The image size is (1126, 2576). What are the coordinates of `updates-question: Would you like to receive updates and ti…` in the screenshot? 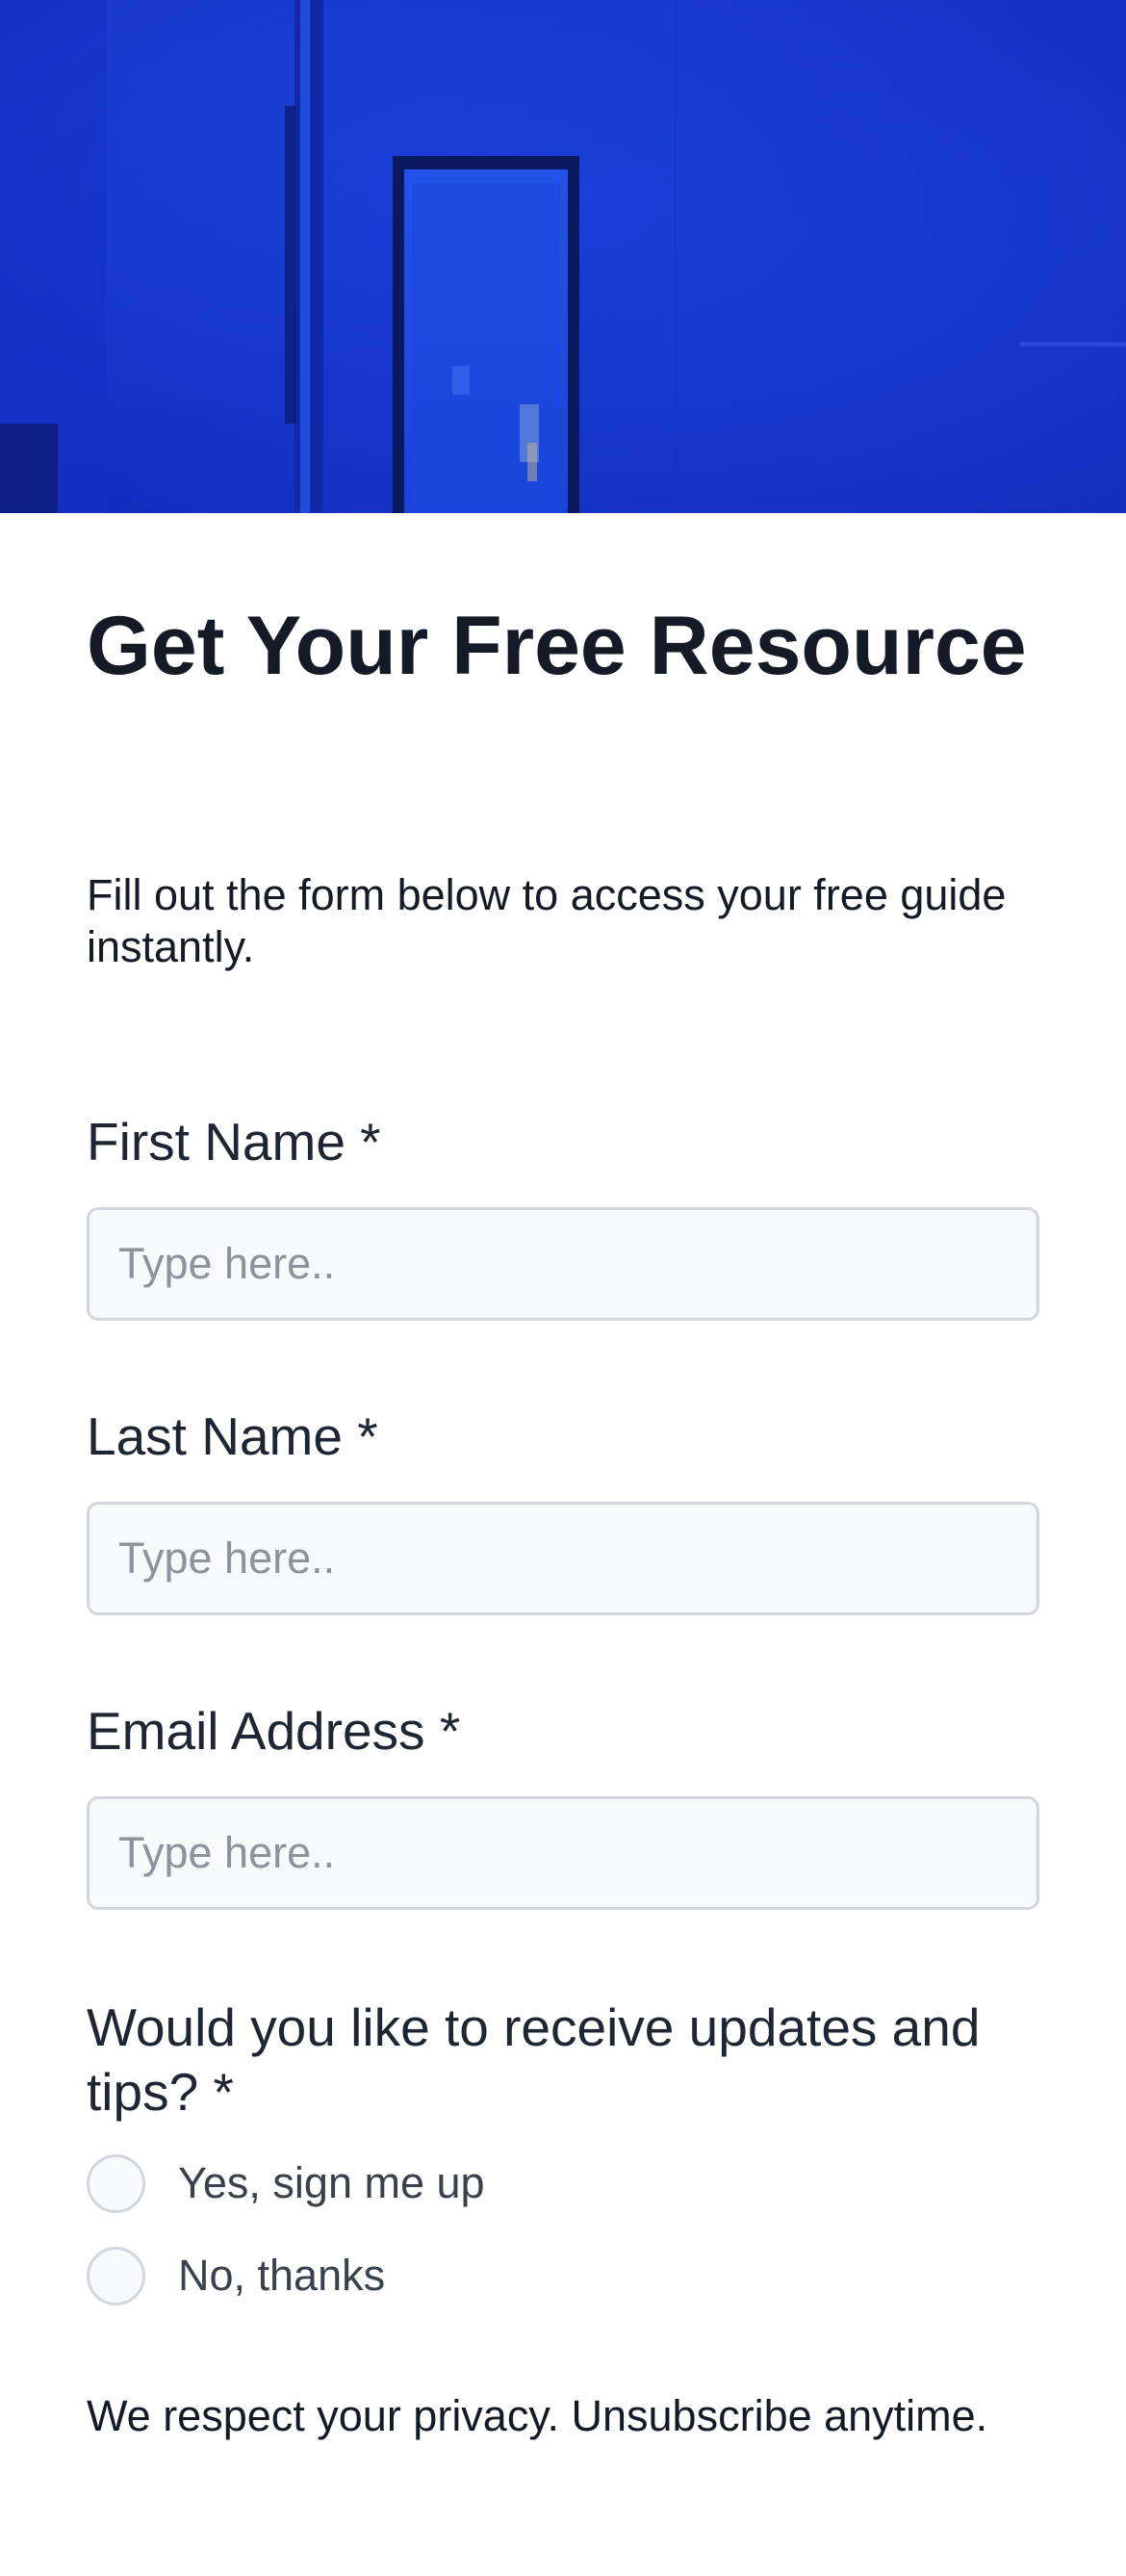 It's located at (534, 2059).